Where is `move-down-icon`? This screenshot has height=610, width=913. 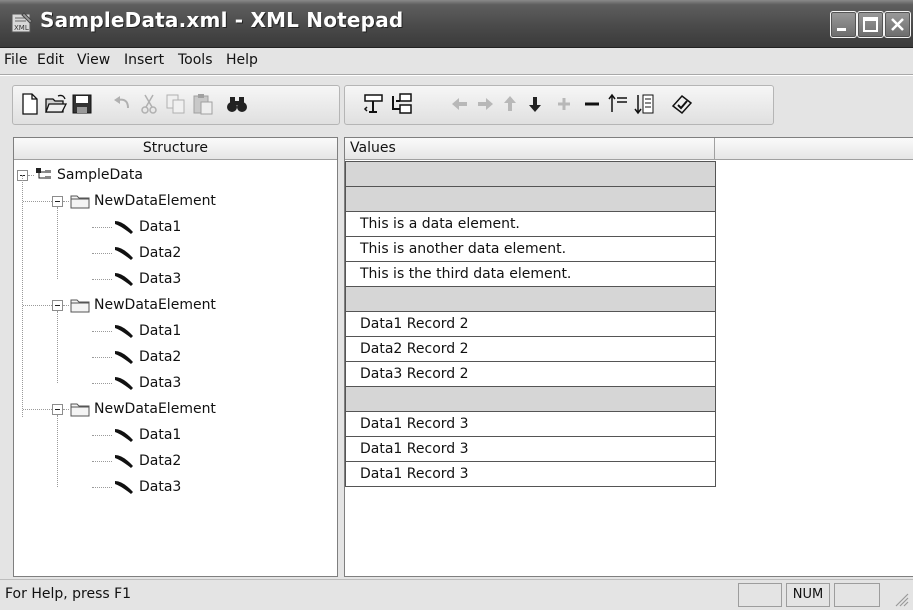
move-down-icon is located at coordinates (535, 104).